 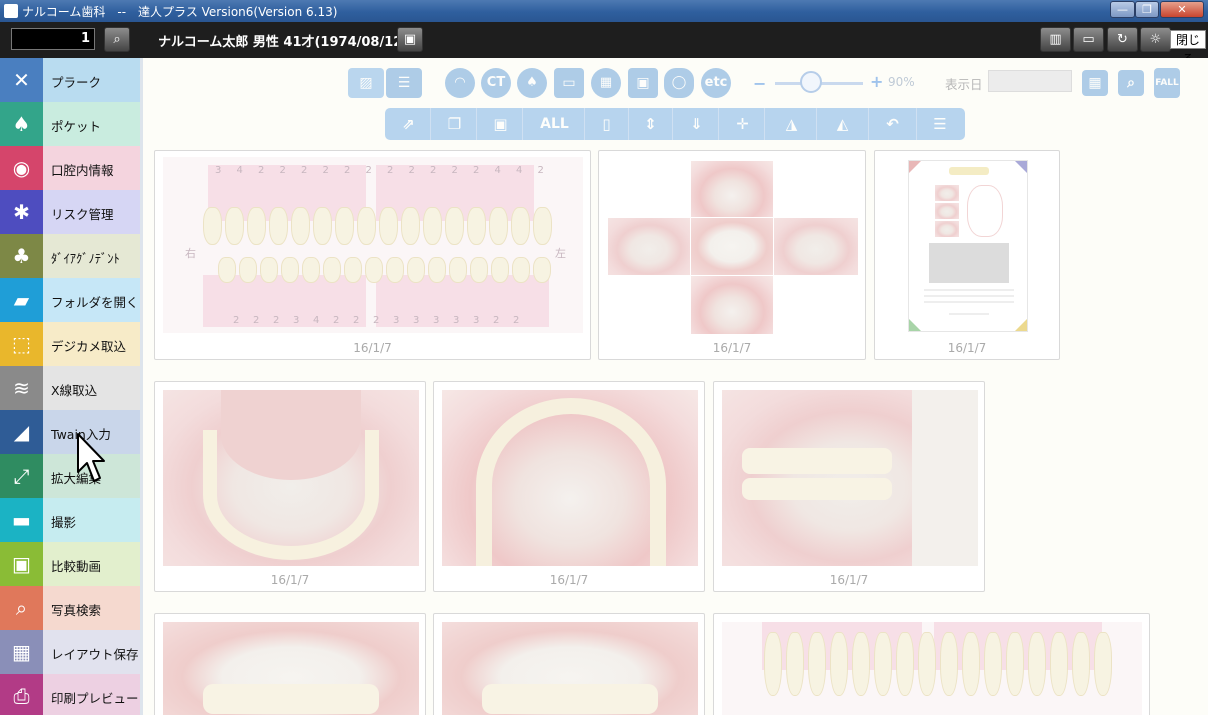 I want to click on fall-button: FALL, so click(x=1167, y=83).